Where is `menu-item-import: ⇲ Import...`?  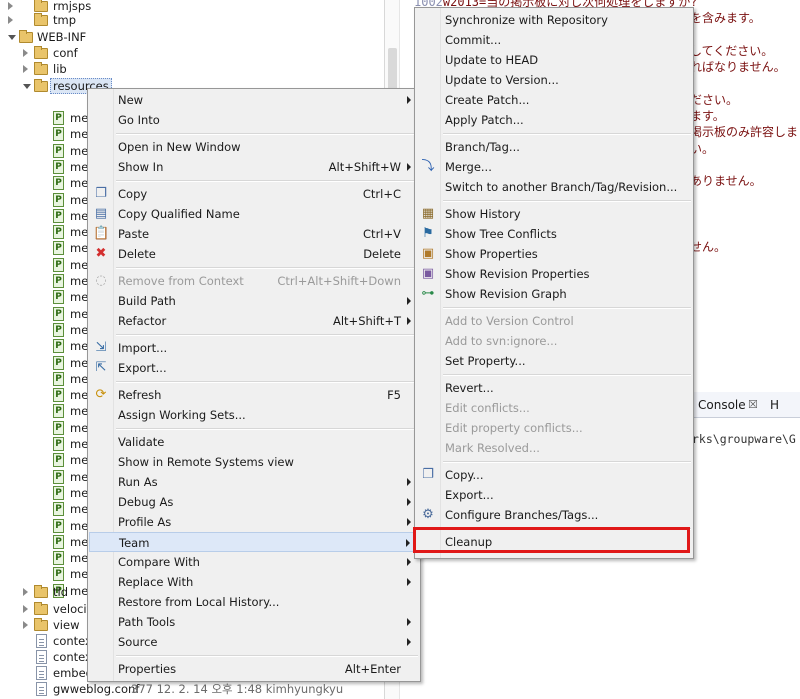
menu-item-import: ⇲ Import... is located at coordinates (254, 348).